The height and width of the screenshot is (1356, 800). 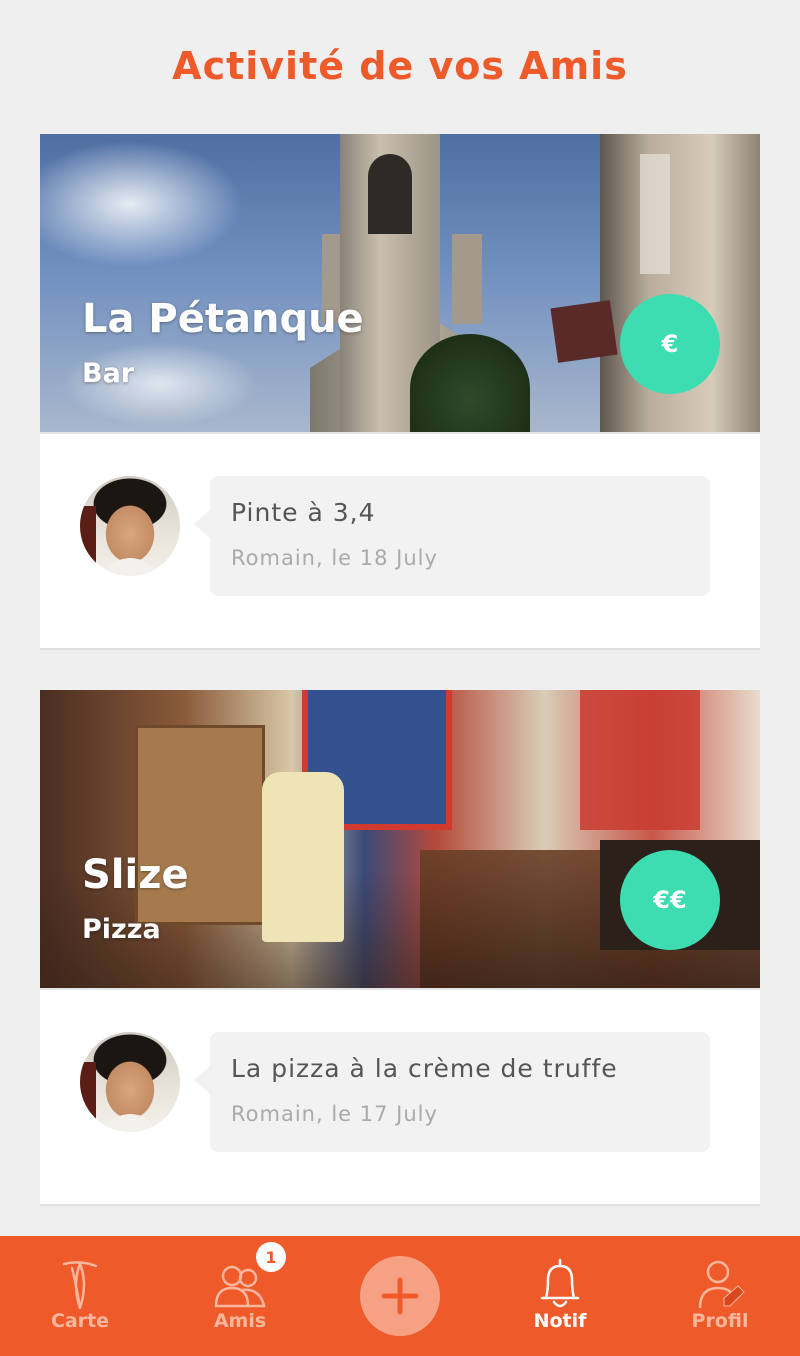 I want to click on tab-label: Carte, so click(x=80, y=1321).